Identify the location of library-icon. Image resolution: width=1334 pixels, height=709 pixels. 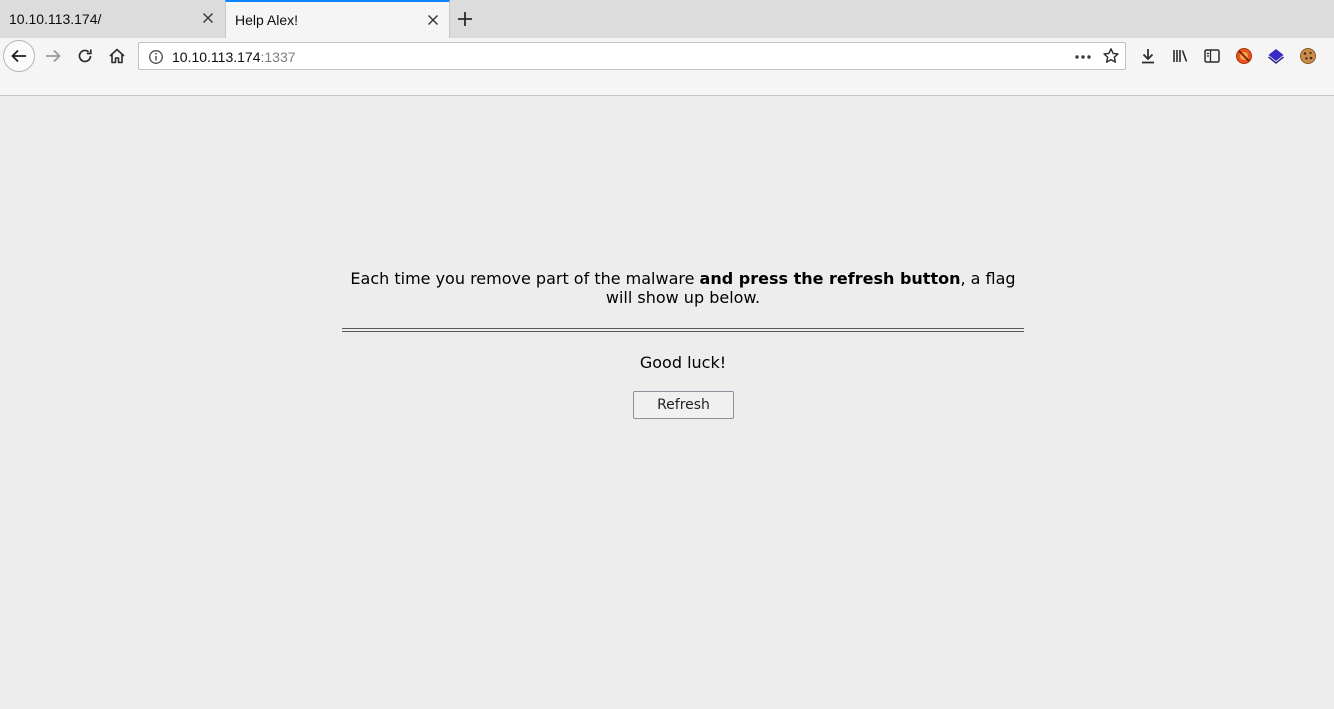
(1180, 56).